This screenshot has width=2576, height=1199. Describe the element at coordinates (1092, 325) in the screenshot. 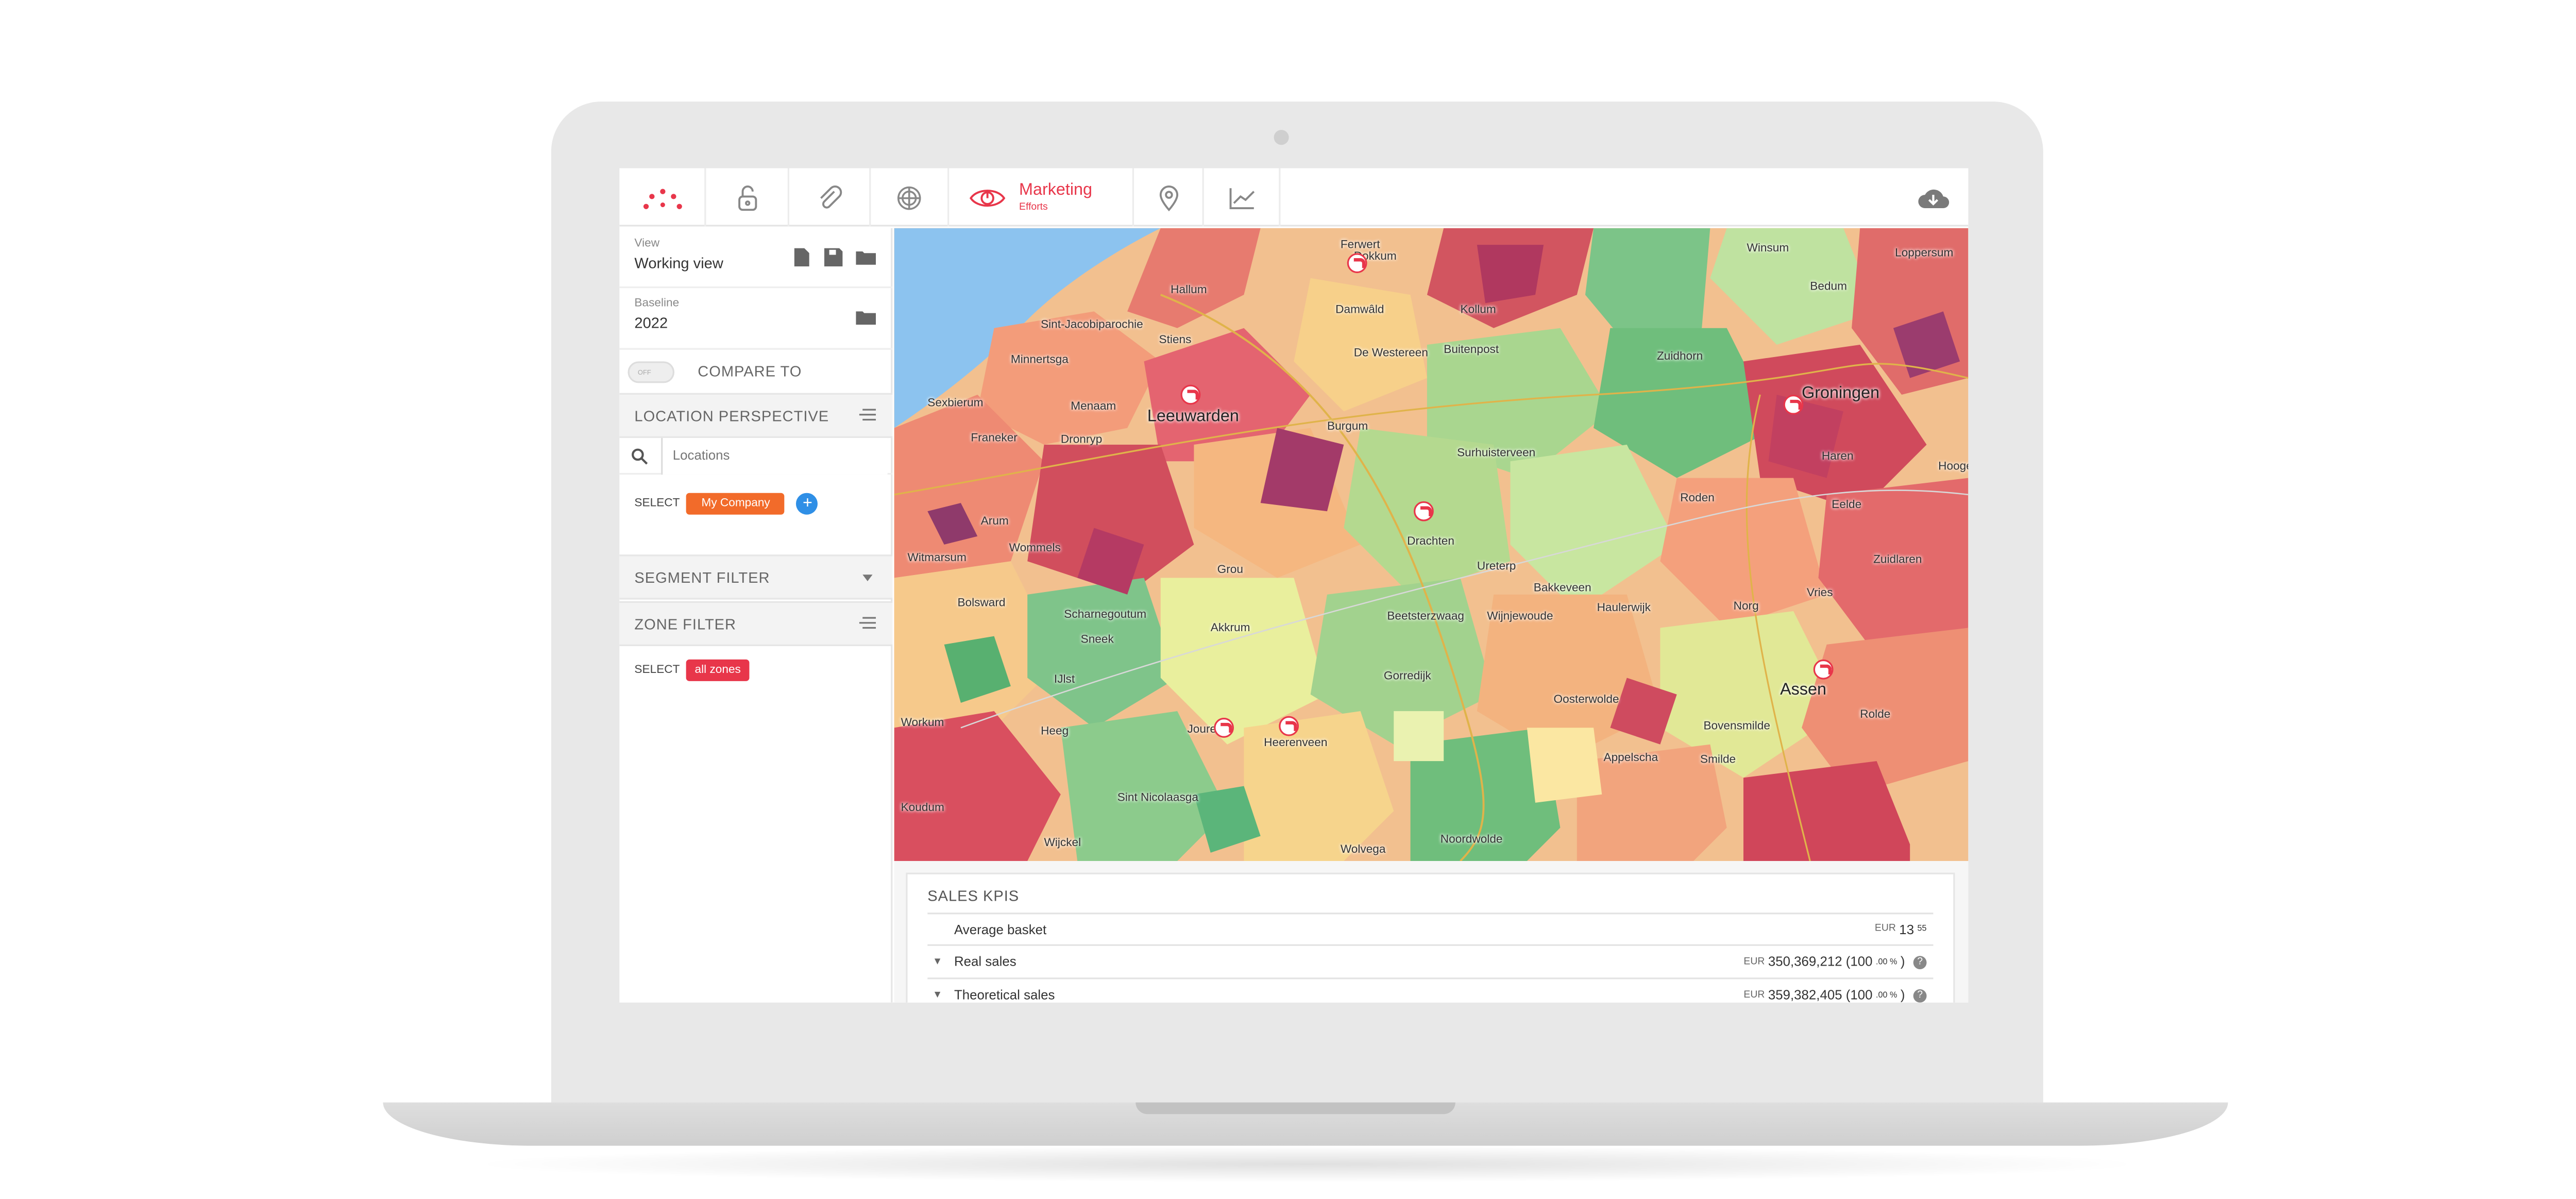

I see `map-label: Sint-Jacobiparochie` at that location.